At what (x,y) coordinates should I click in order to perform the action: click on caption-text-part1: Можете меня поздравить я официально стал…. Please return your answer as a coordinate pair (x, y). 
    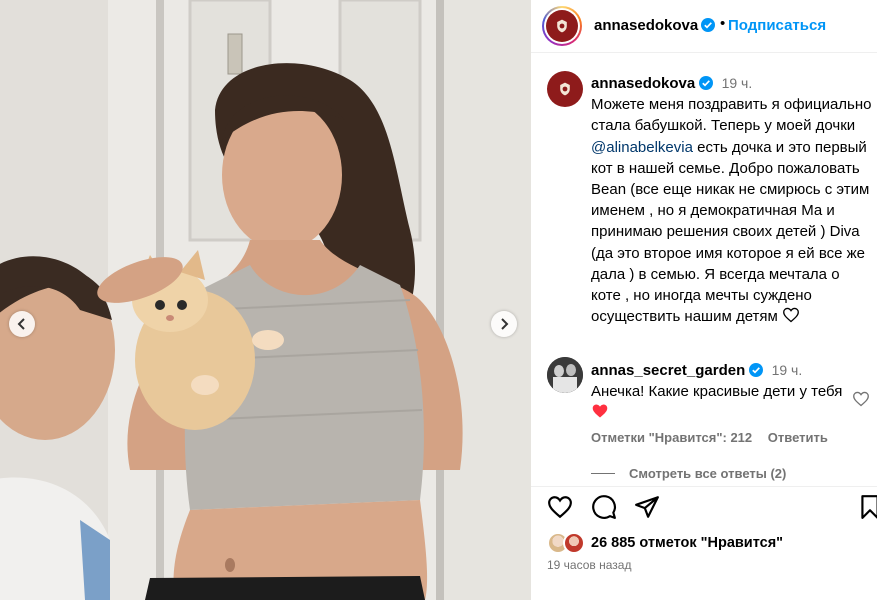
    Looking at the image, I should click on (731, 115).